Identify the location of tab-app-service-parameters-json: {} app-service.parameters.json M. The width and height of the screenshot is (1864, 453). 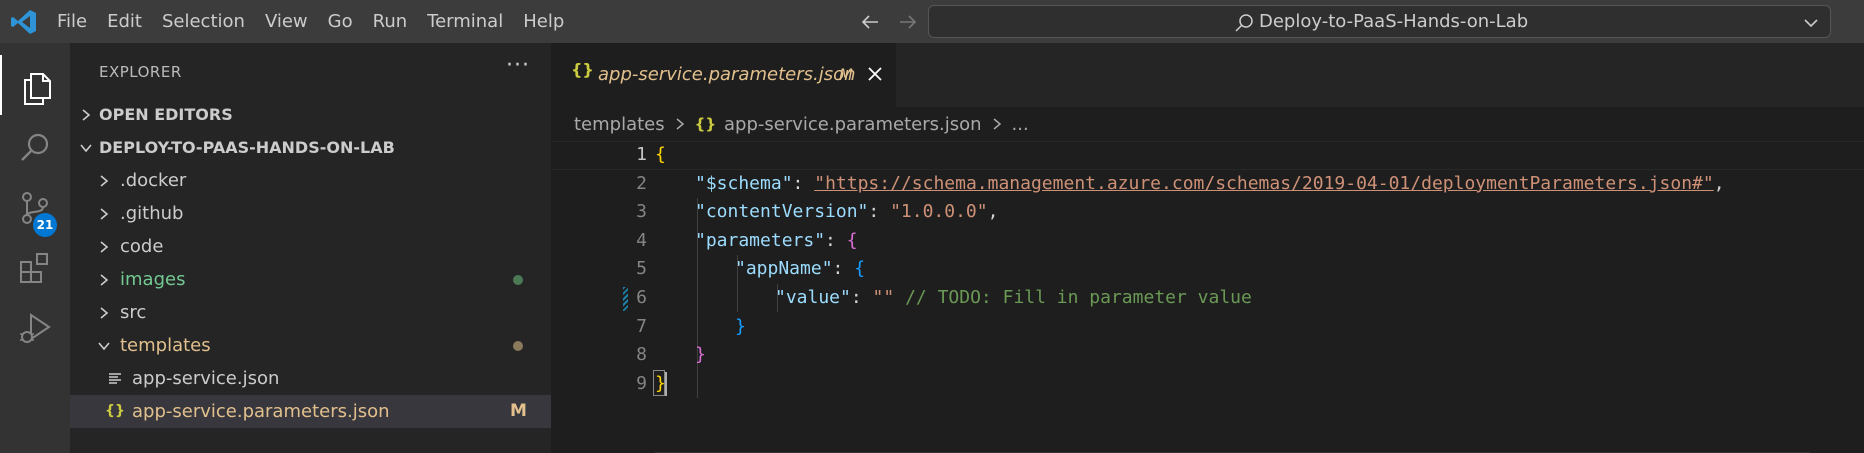
(723, 75).